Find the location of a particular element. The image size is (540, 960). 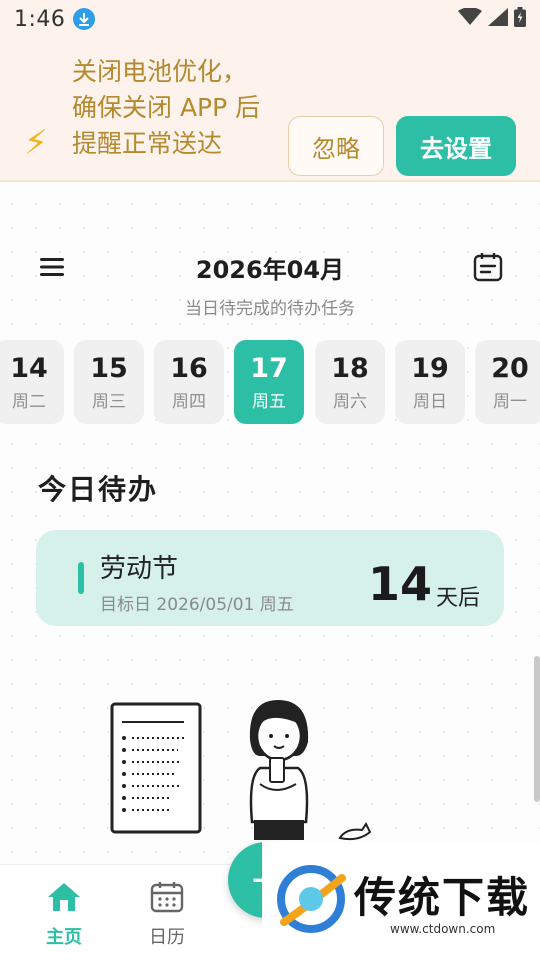

todo-days-count: 14 is located at coordinates (399, 584).